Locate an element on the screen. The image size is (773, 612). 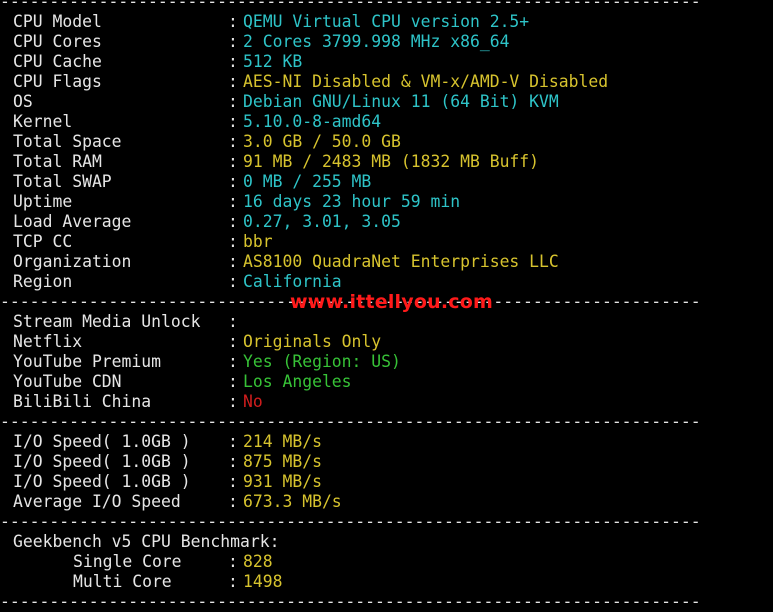
row-value: 1498 is located at coordinates (263, 581).